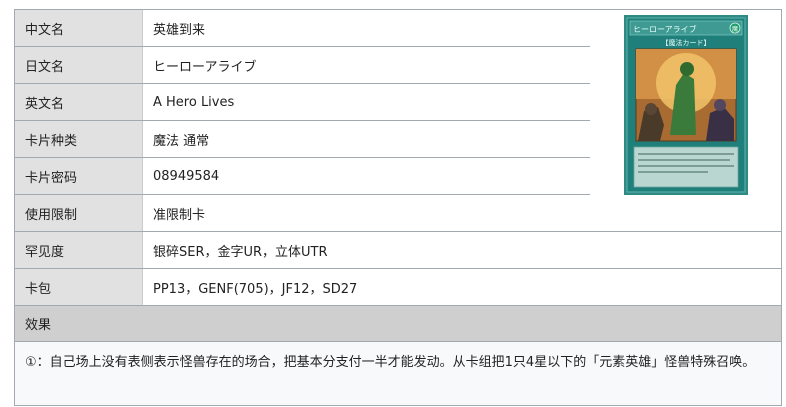 This screenshot has height=407, width=786. What do you see at coordinates (665, 29) in the screenshot?
I see `card-name-text: ヒーローアライブ` at bounding box center [665, 29].